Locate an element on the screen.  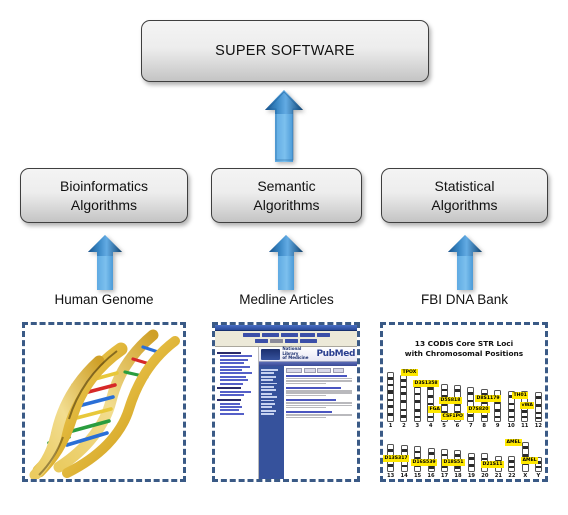
result-item is located at coordinates (320, 415).